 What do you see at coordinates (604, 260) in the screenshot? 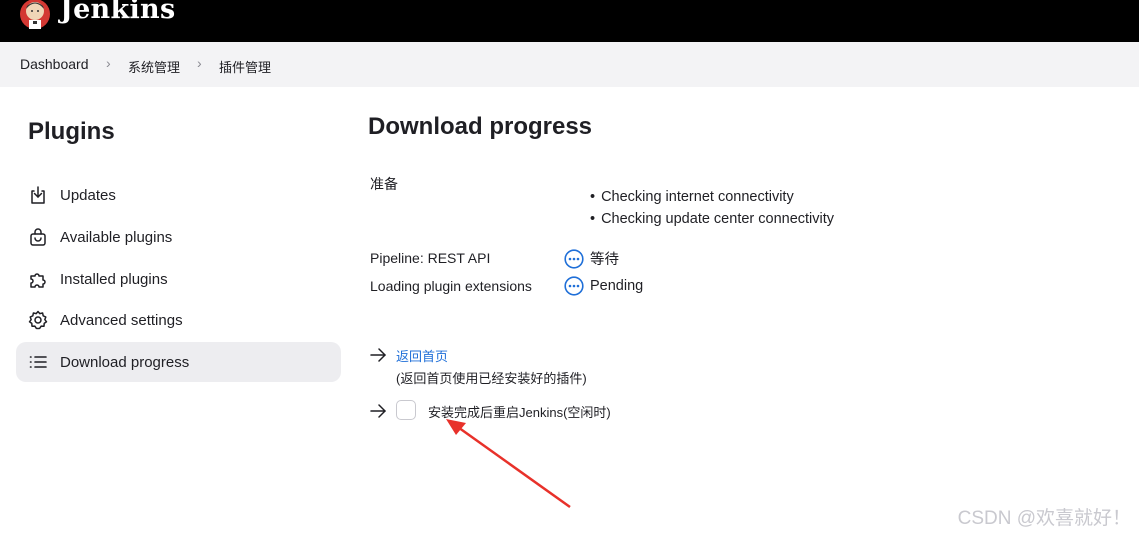
I see `status-text: 等待` at bounding box center [604, 260].